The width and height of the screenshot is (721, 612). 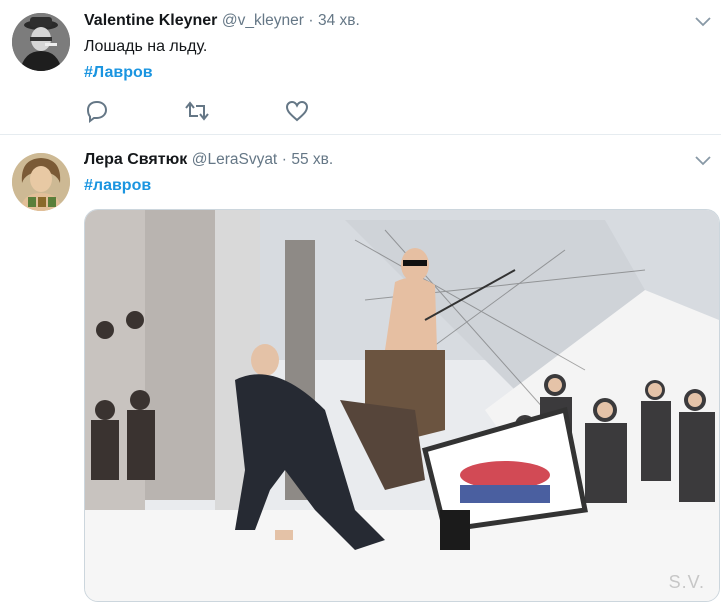 I want to click on hashtag-link: #лавров, so click(x=117, y=186).